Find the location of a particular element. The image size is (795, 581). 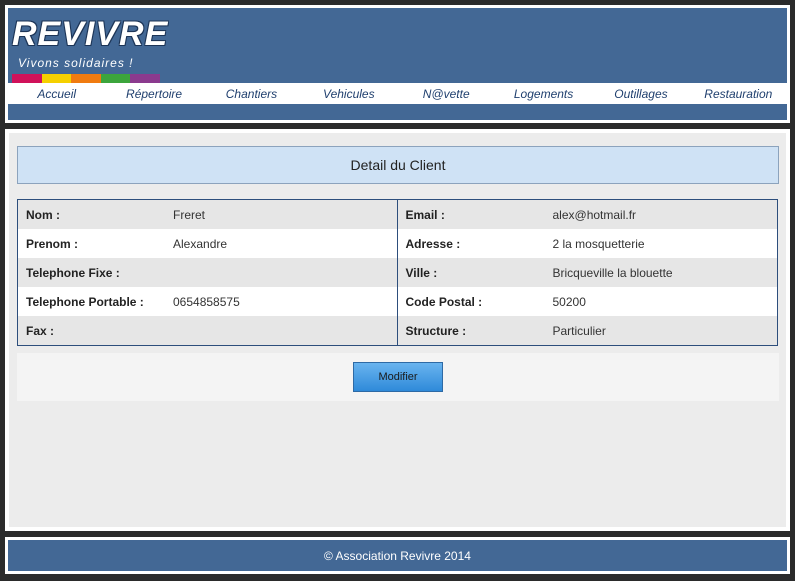

detail-label: Code Postal : is located at coordinates (444, 301).